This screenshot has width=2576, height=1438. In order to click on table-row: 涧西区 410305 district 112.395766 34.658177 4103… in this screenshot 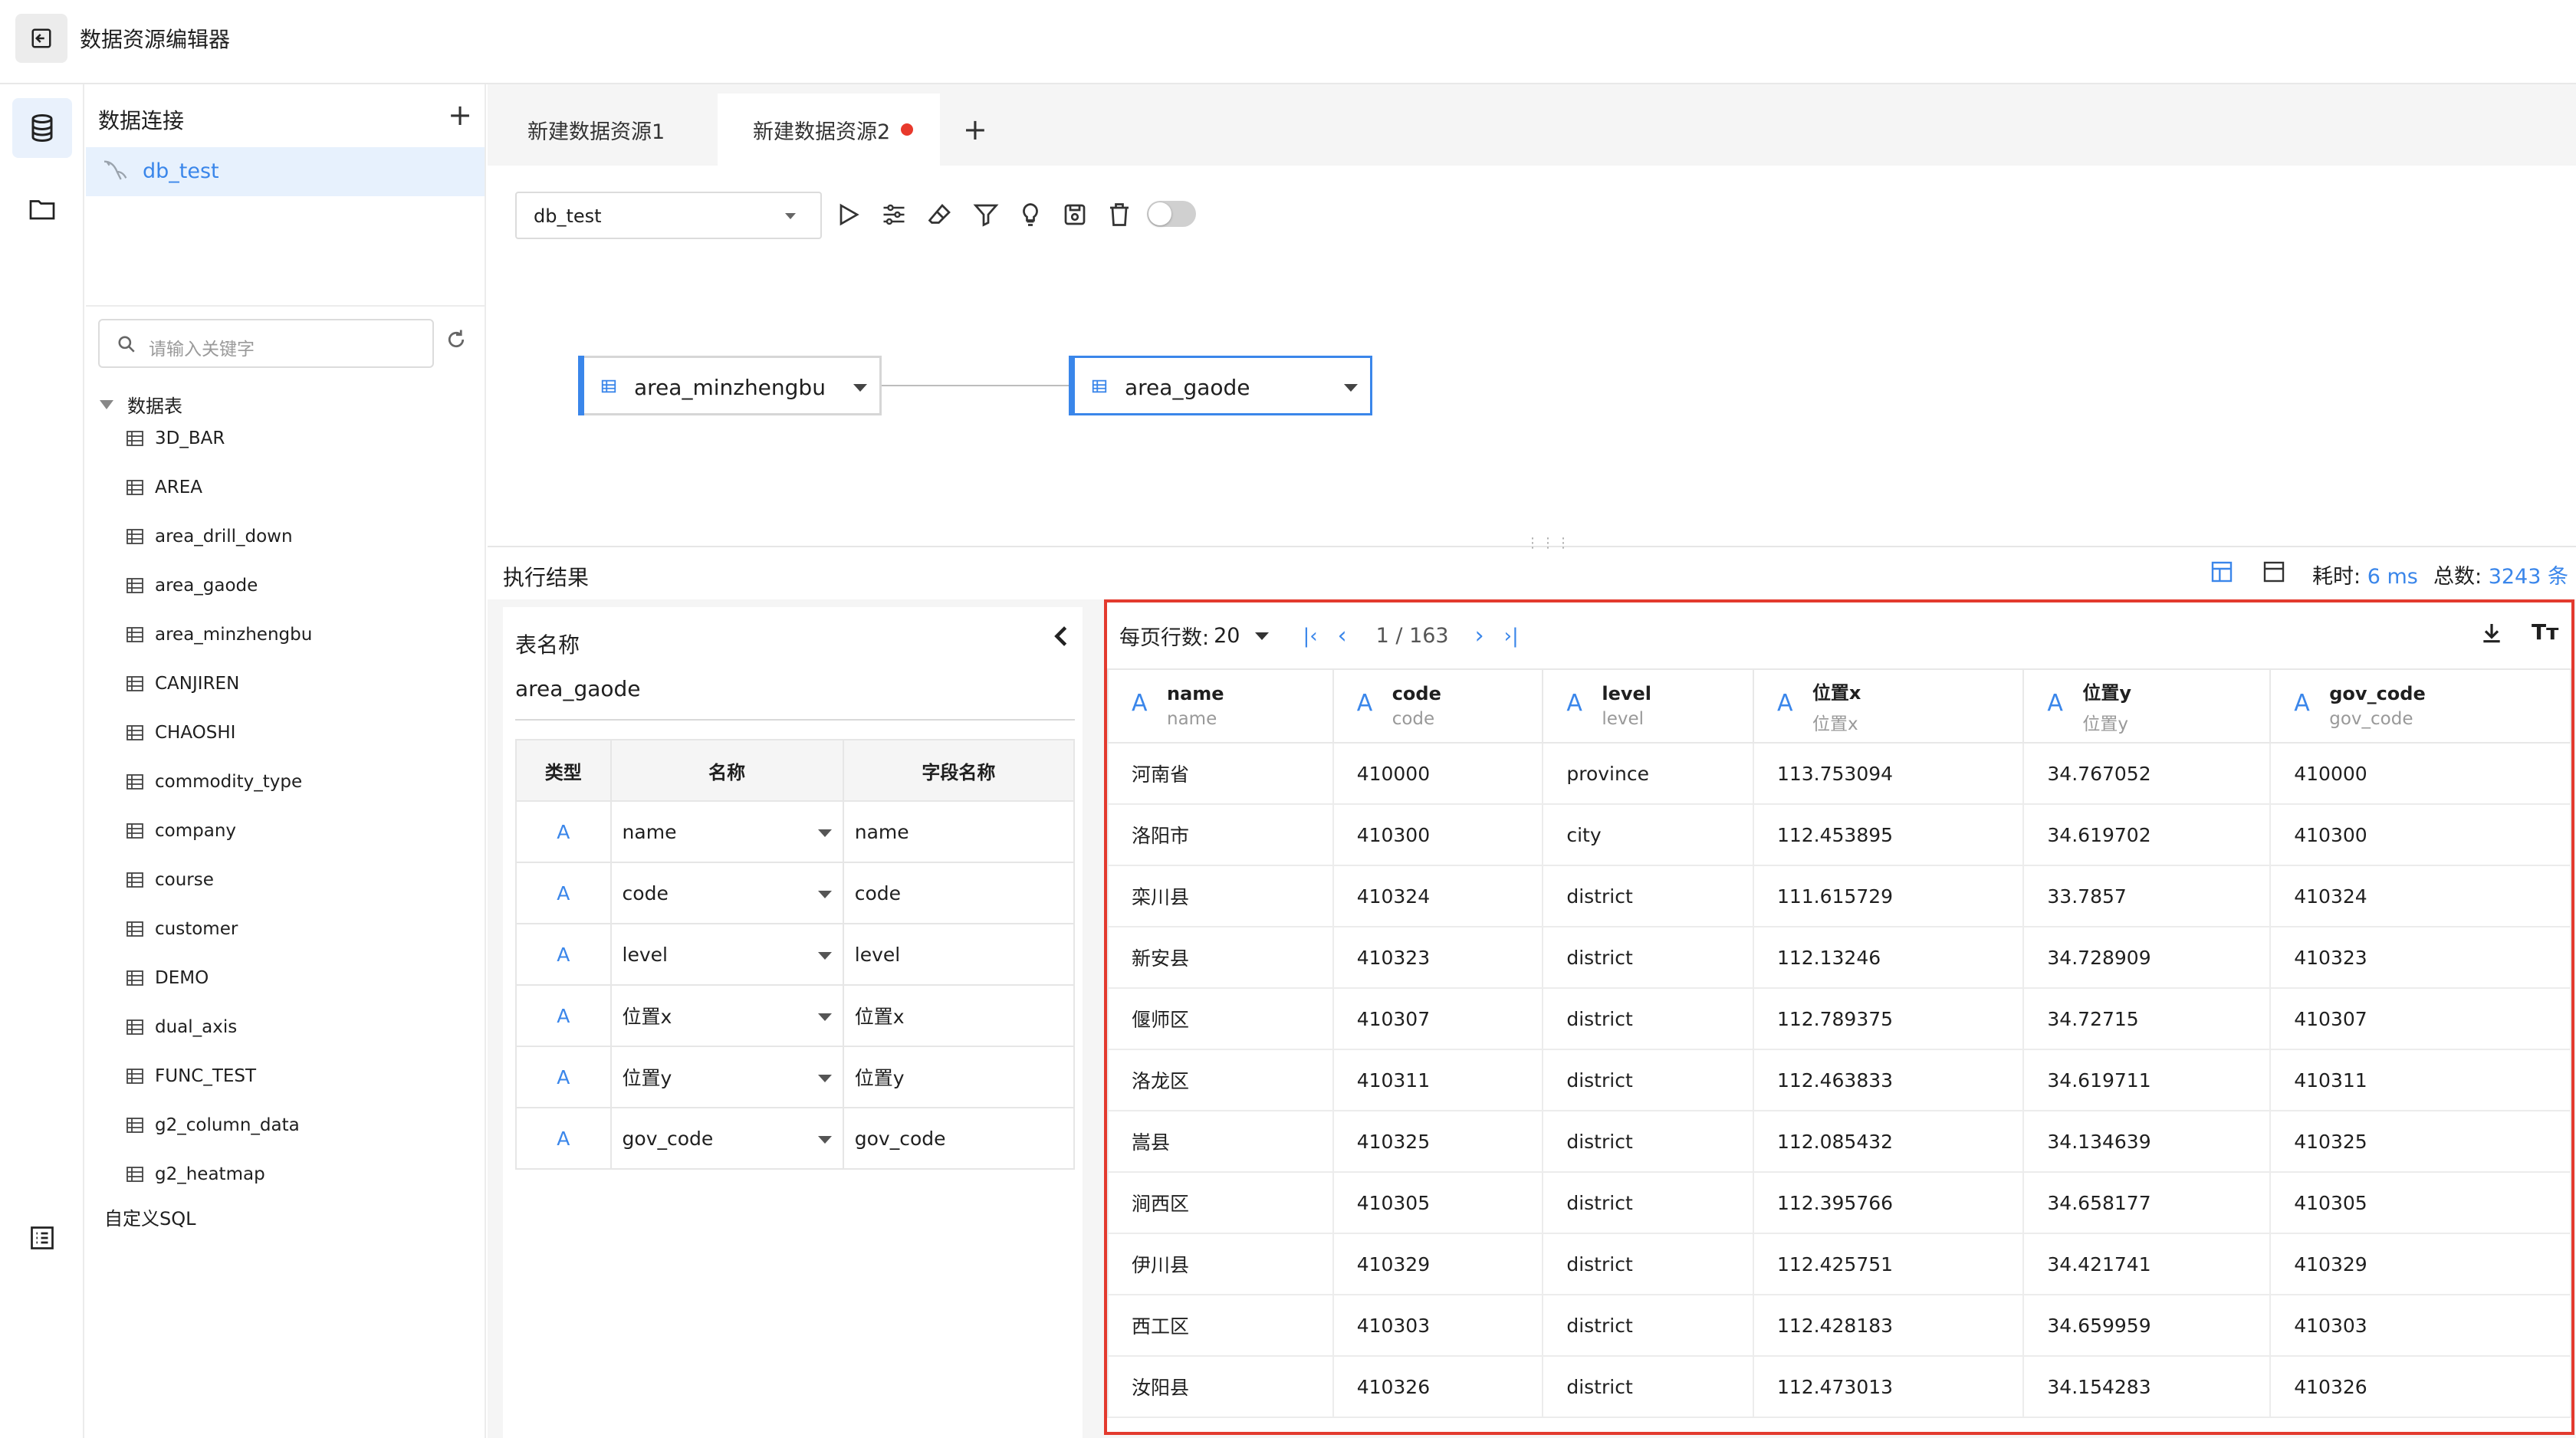, I will do `click(1839, 1202)`.